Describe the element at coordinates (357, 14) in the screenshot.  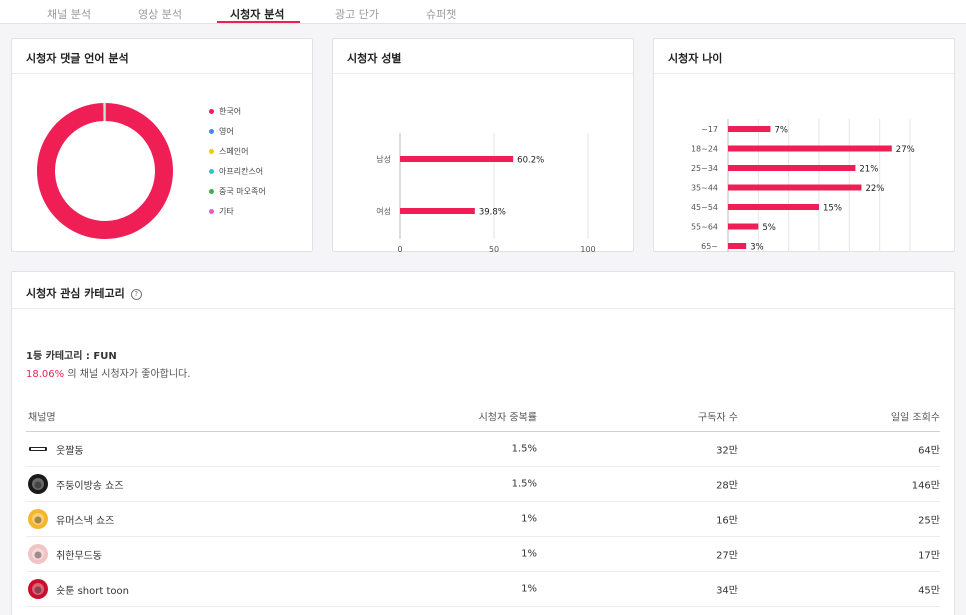
I see `tab-ad-price: 광고 단가` at that location.